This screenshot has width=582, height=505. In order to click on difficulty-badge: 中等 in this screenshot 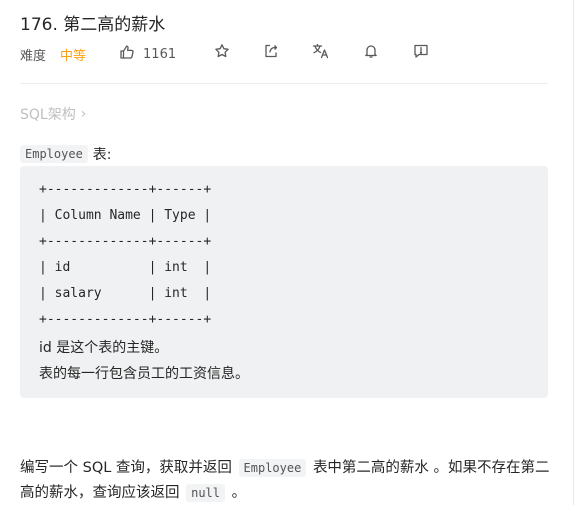, I will do `click(73, 56)`.